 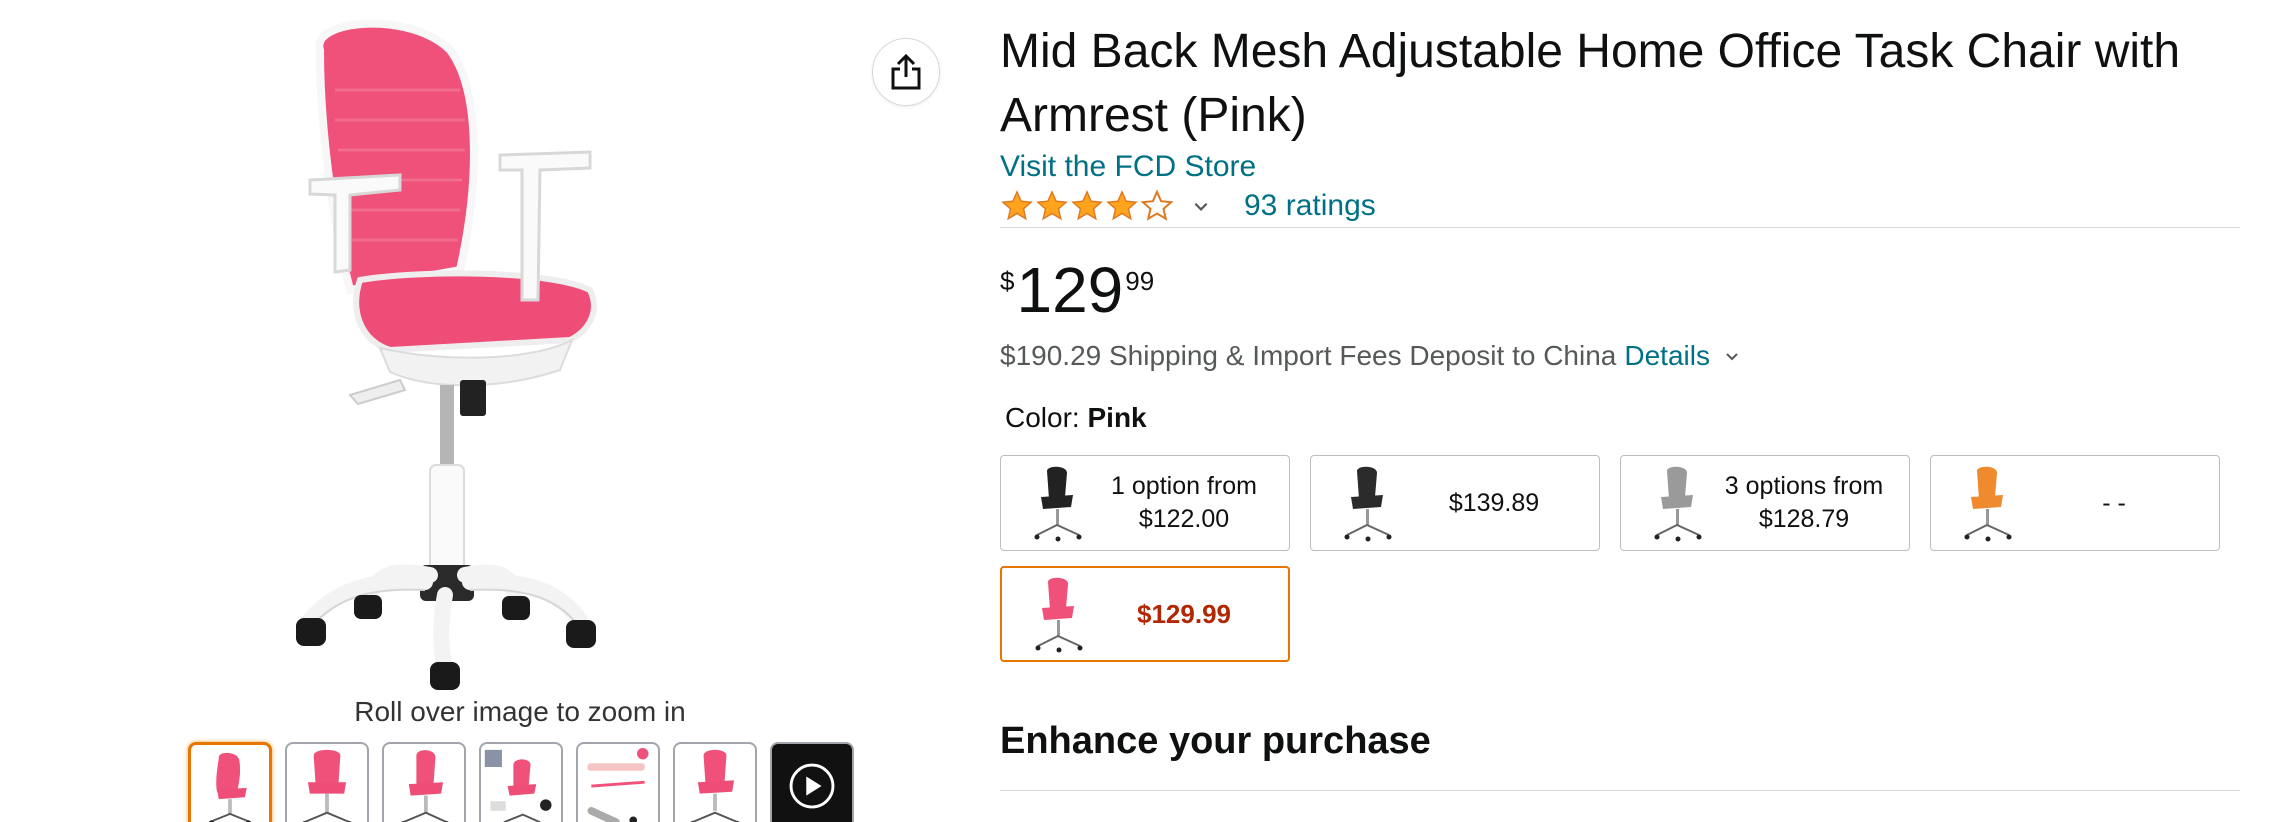 I want to click on zoom-hint: Roll over image to zoom in, so click(x=520, y=711).